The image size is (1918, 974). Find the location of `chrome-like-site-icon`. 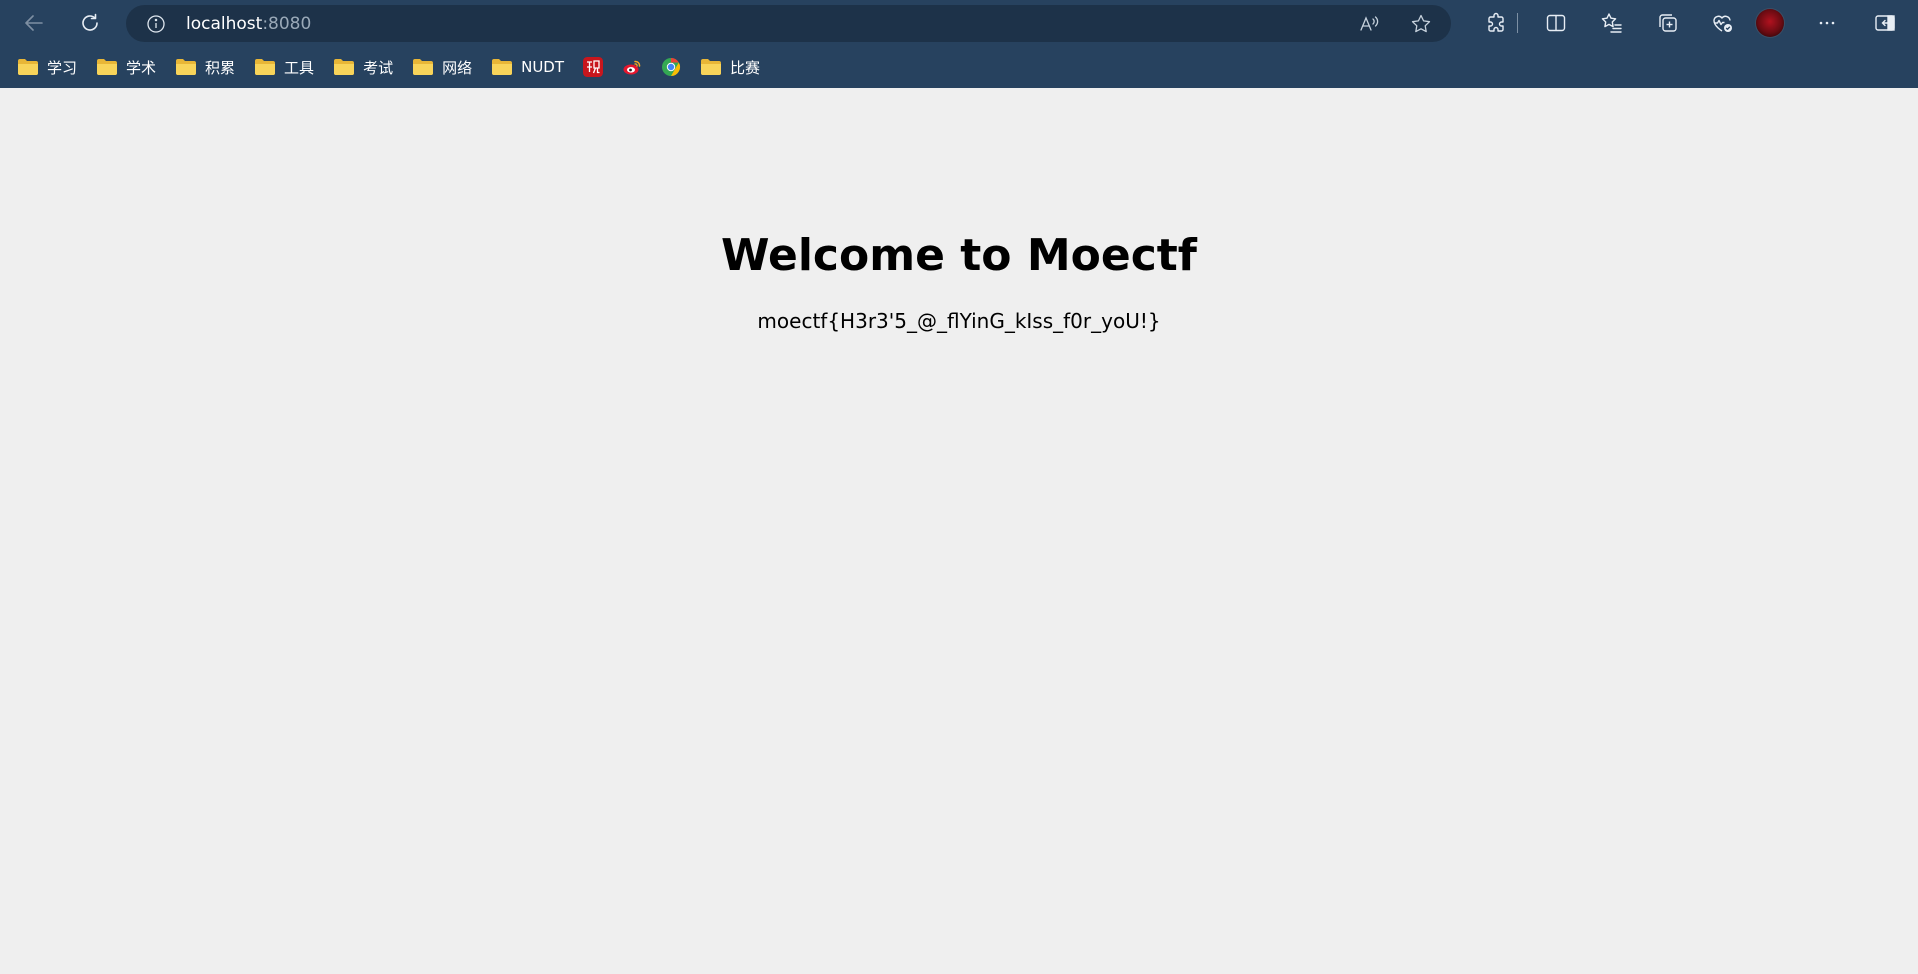

chrome-like-site-icon is located at coordinates (671, 67).